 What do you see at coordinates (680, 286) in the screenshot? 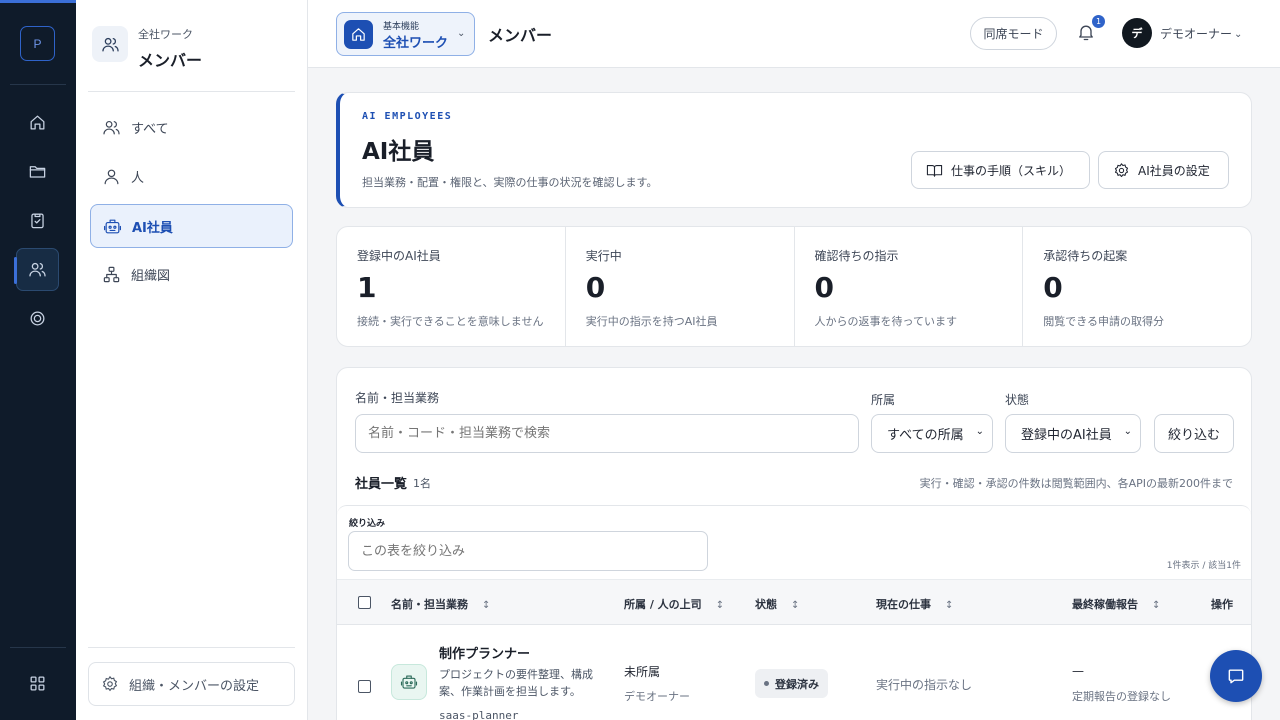
I see `stat-running: 実行中 0 実行中の指示を持つAI社員` at bounding box center [680, 286].